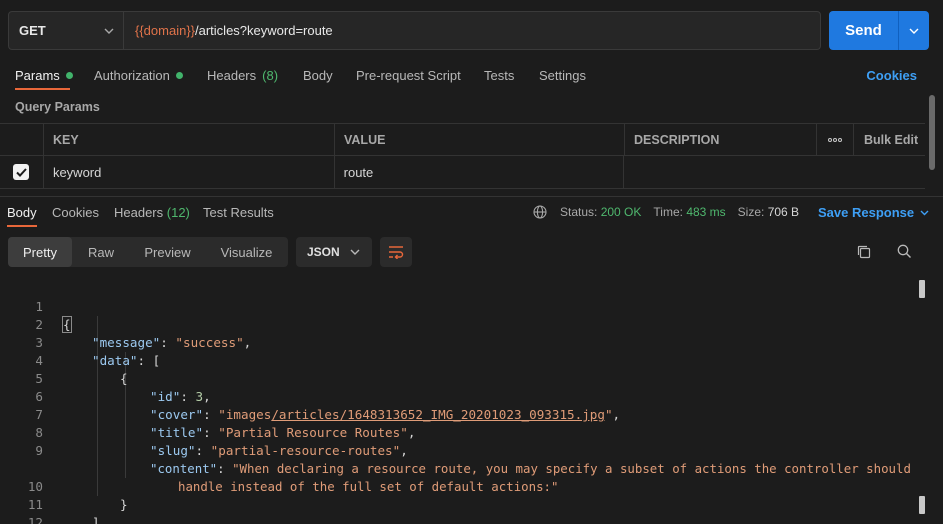 The height and width of the screenshot is (524, 943). I want to click on code-line: 5 "id": 3,, so click(457, 378).